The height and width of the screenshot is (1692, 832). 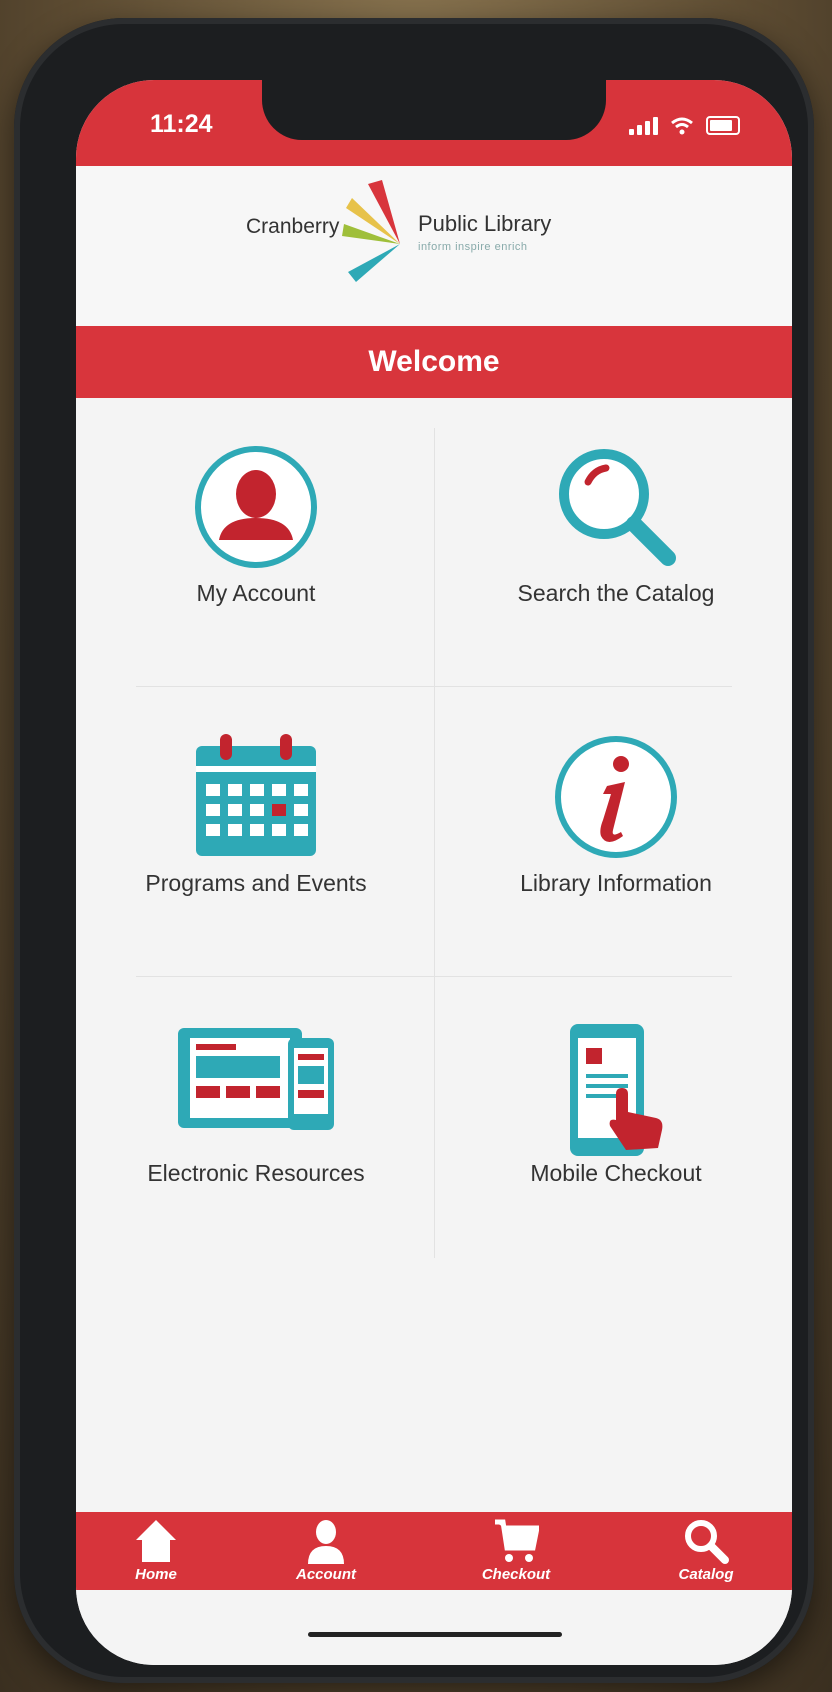 I want to click on welcome-banner: Welcome, so click(x=434, y=362).